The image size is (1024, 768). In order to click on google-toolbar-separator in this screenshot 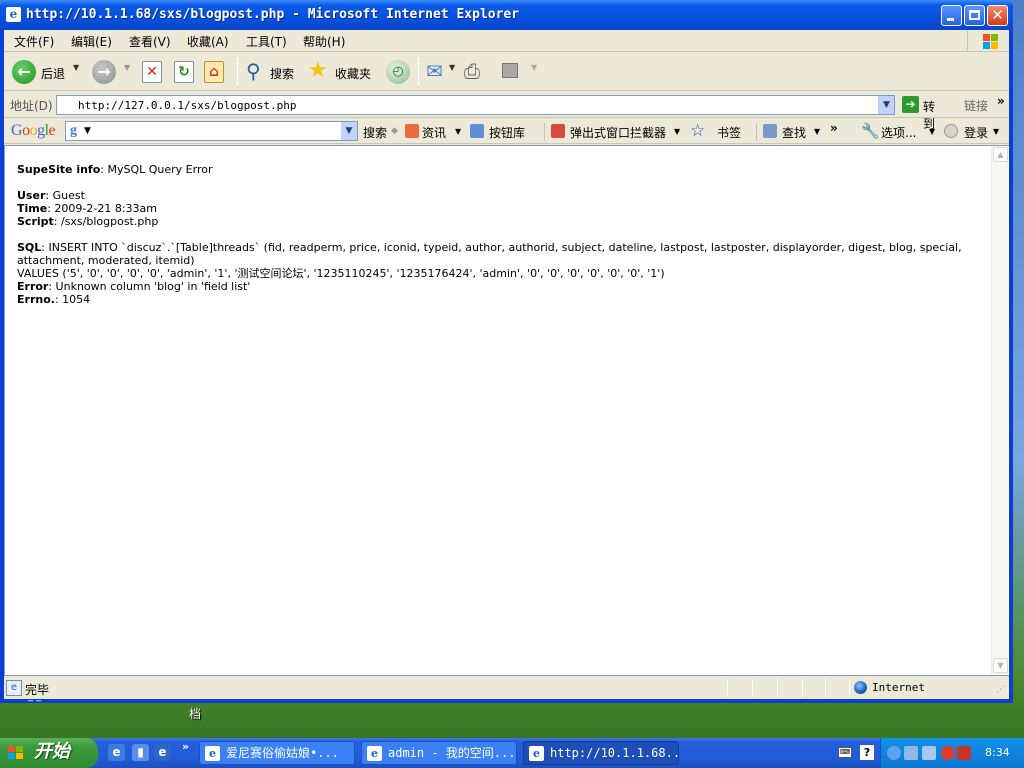, I will do `click(756, 132)`.